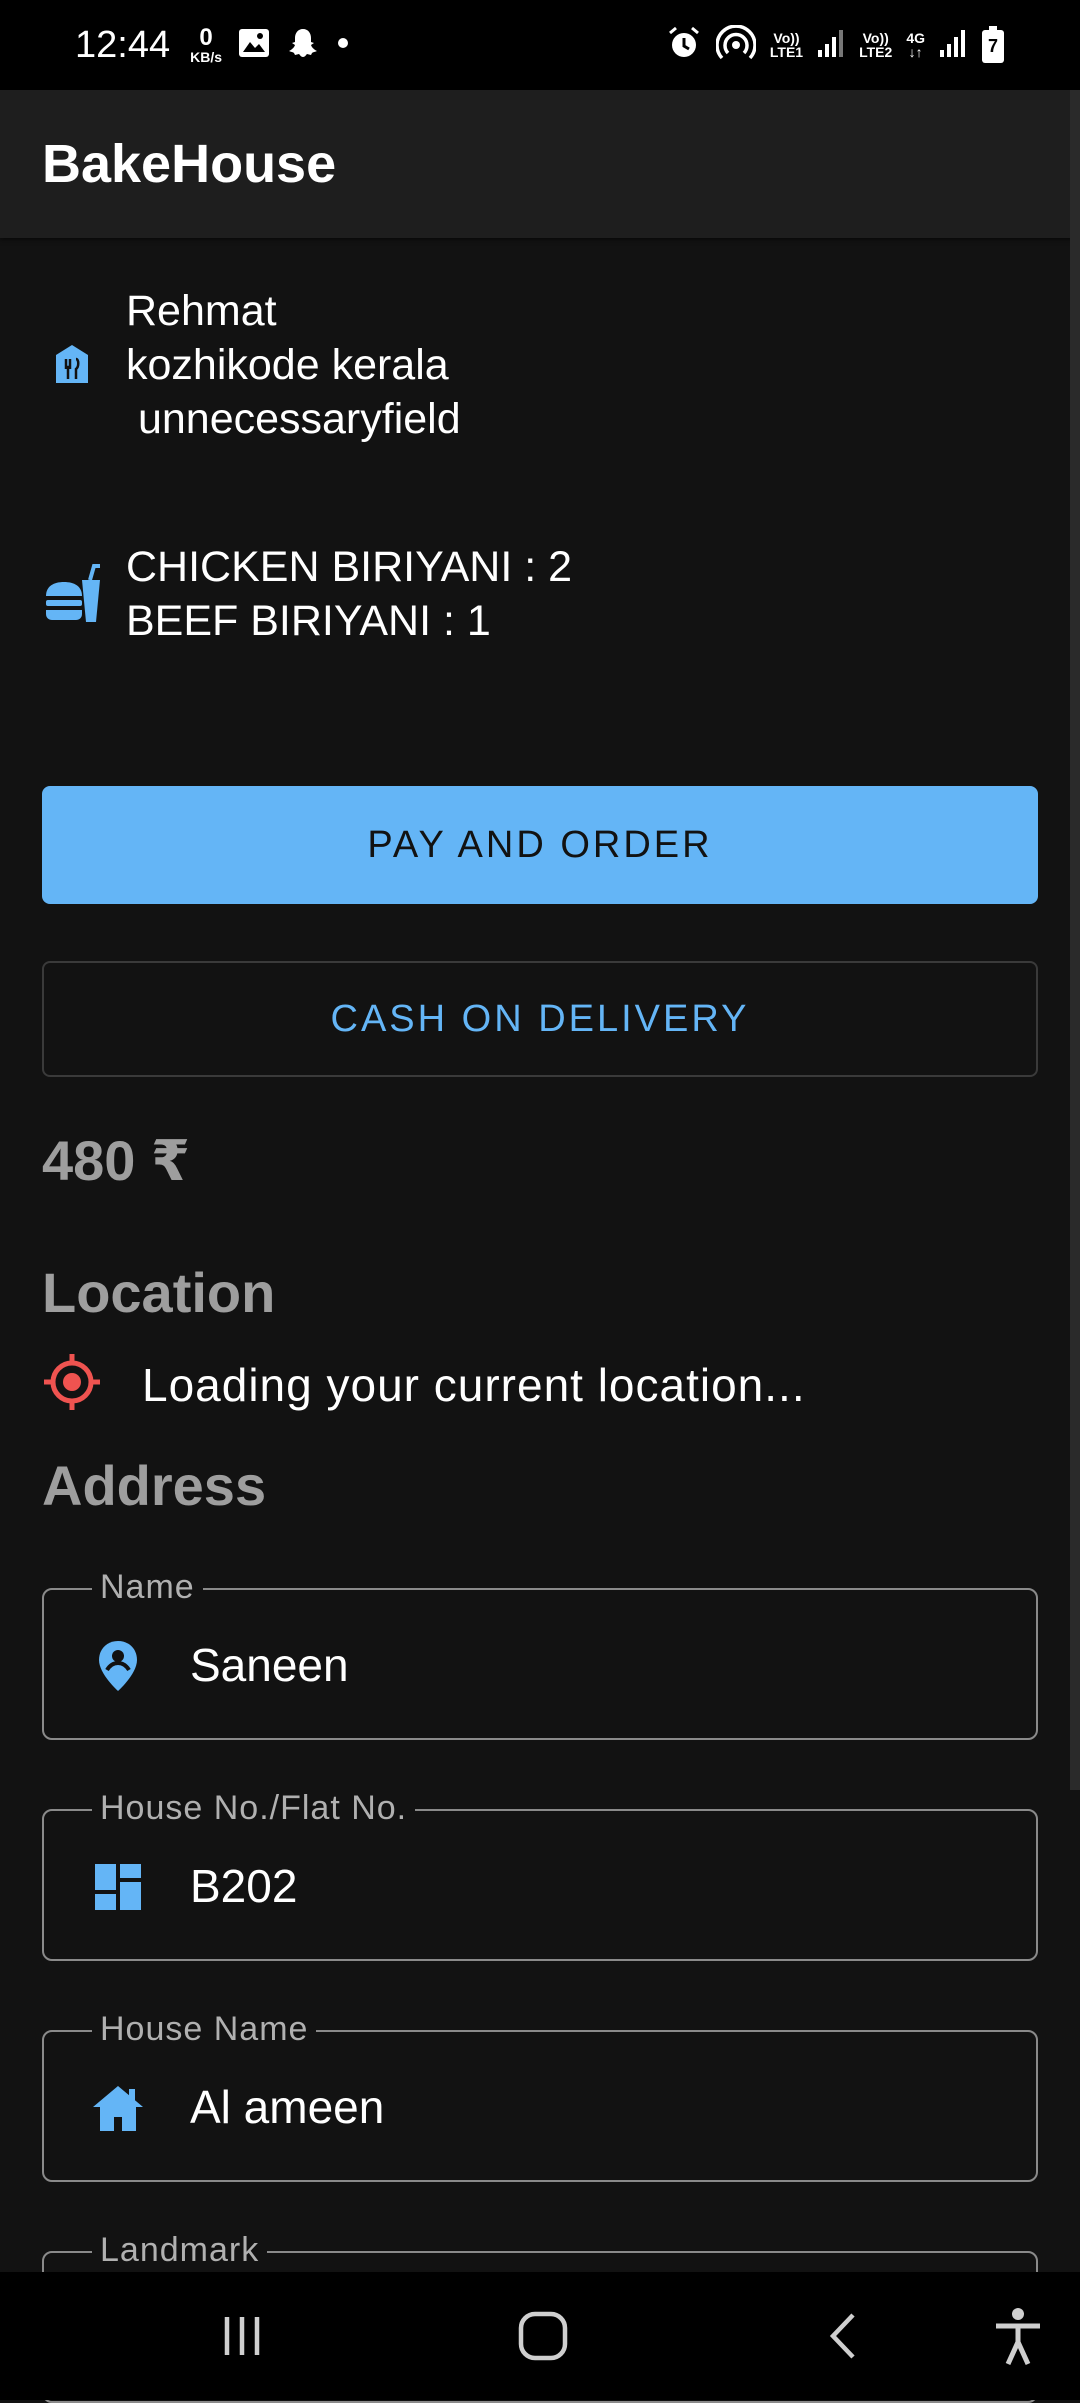 This screenshot has height=2403, width=1080. Describe the element at coordinates (293, 365) in the screenshot. I see `restaurant-details: Rehmat kozhikode kerala unnecessaryfield` at that location.